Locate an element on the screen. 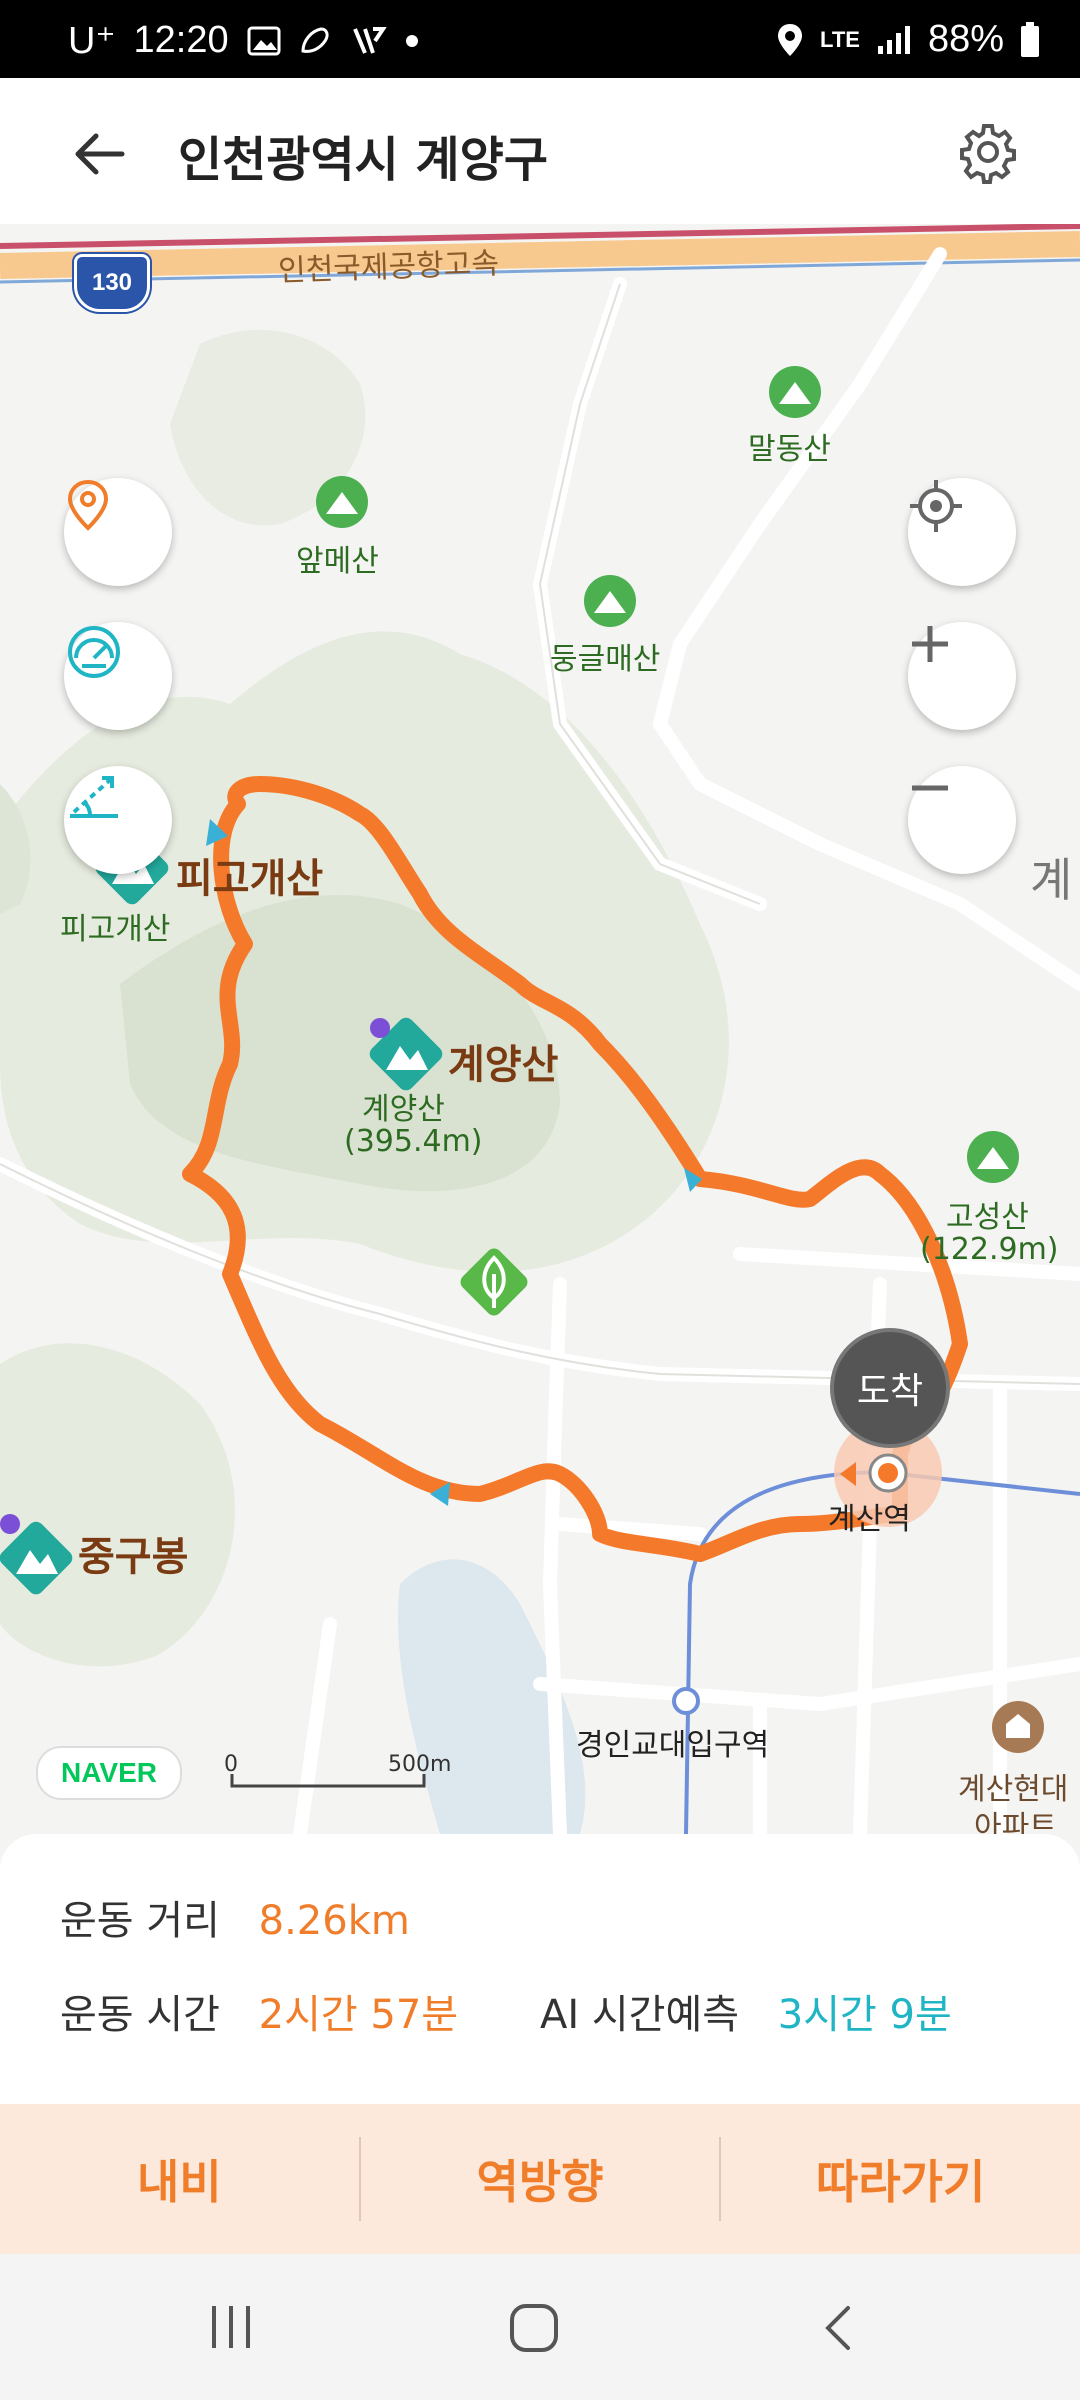  highway-label: 인천국제공항고속 is located at coordinates (388, 267).